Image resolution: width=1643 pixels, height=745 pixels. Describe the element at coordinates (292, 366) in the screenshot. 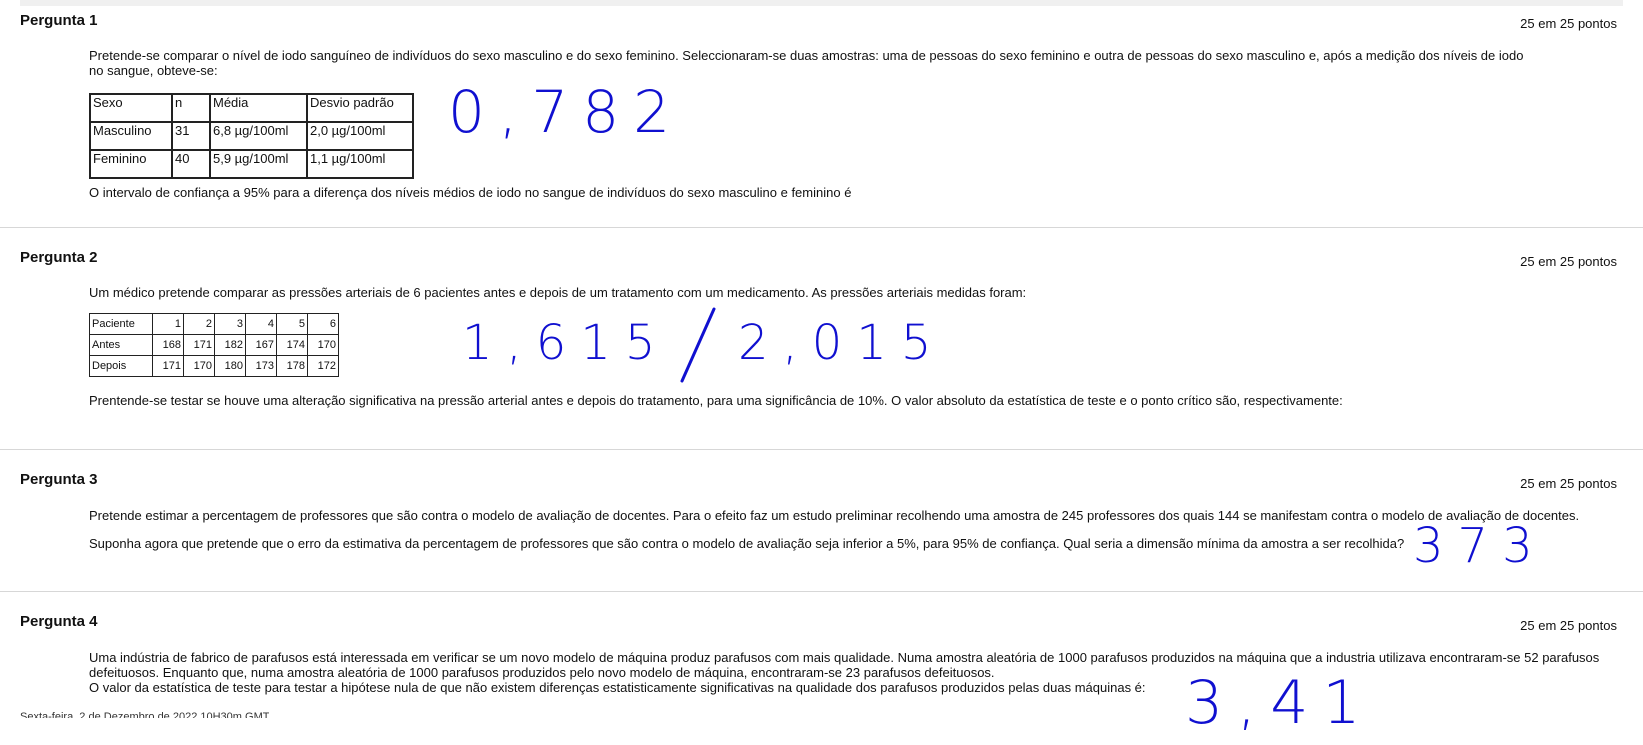

I see `table-cell: 178` at that location.